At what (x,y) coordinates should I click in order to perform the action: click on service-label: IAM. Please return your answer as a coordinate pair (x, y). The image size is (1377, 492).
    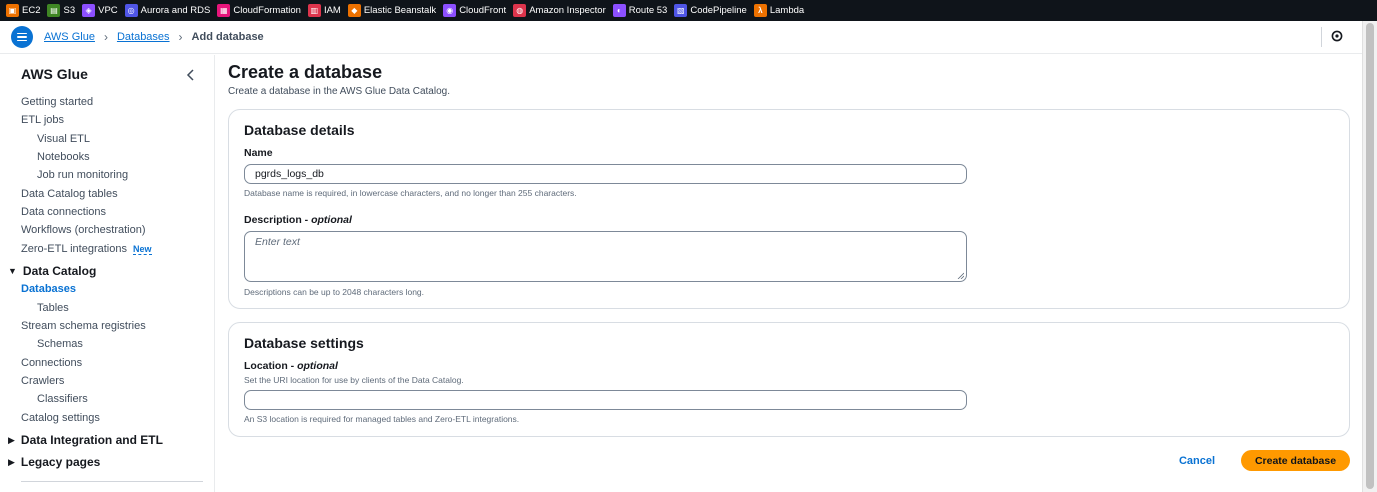
    Looking at the image, I should click on (332, 10).